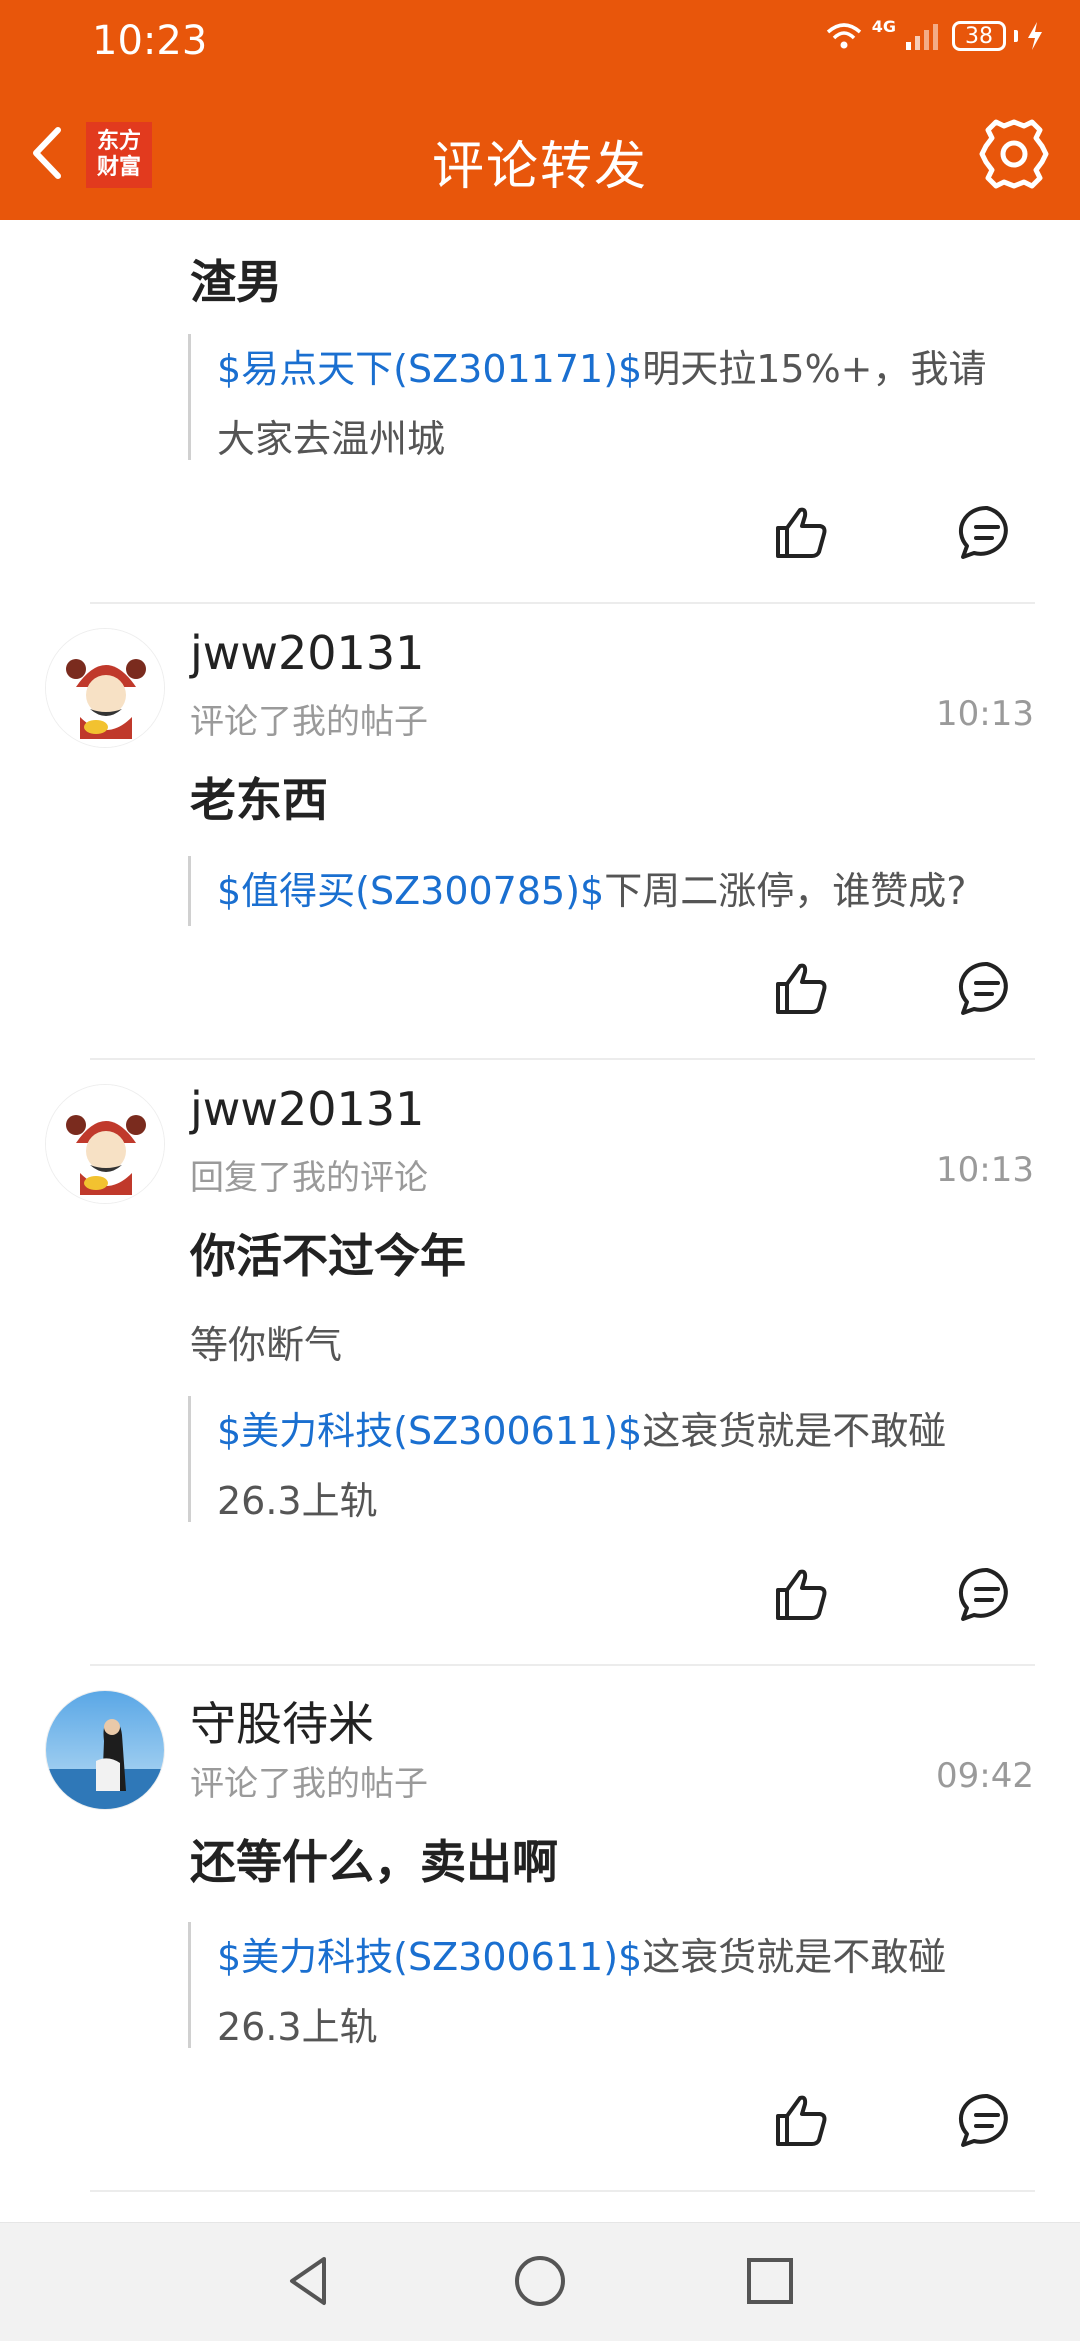  What do you see at coordinates (770, 2281) in the screenshot?
I see `nav-recents-icon` at bounding box center [770, 2281].